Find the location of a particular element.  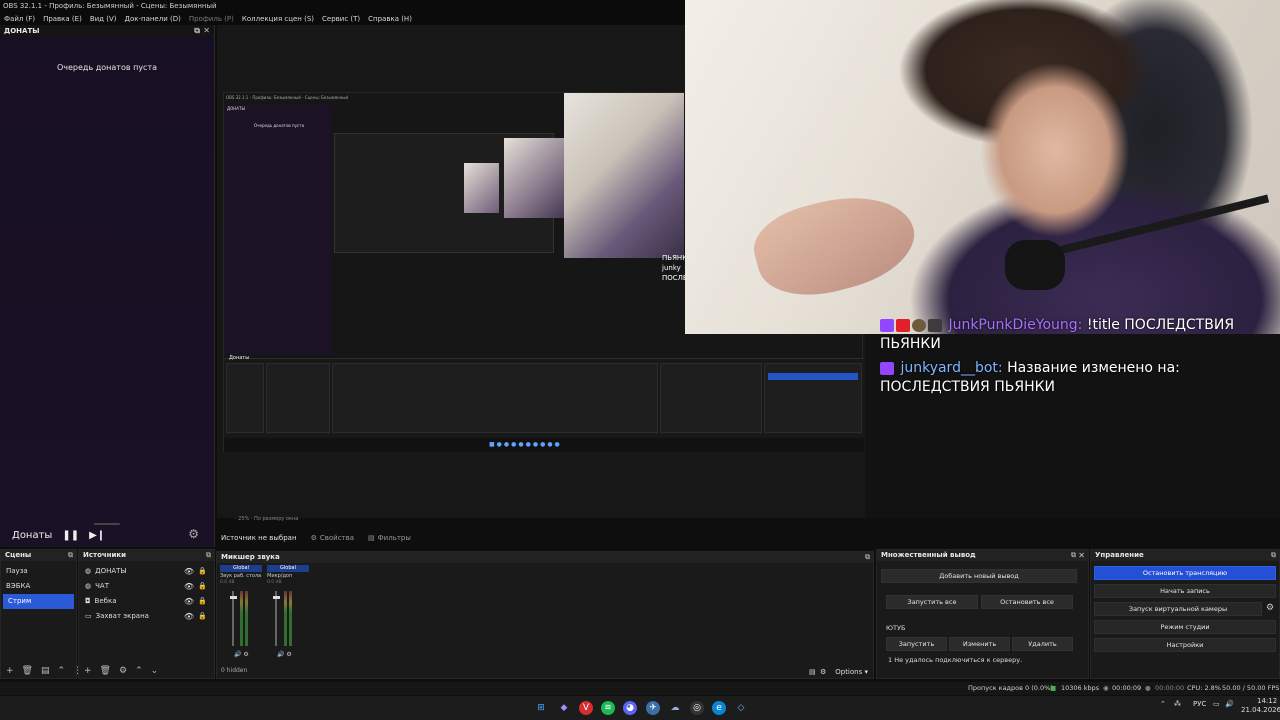

nested-dock-title: ДОНАТЫ is located at coordinates (236, 108).